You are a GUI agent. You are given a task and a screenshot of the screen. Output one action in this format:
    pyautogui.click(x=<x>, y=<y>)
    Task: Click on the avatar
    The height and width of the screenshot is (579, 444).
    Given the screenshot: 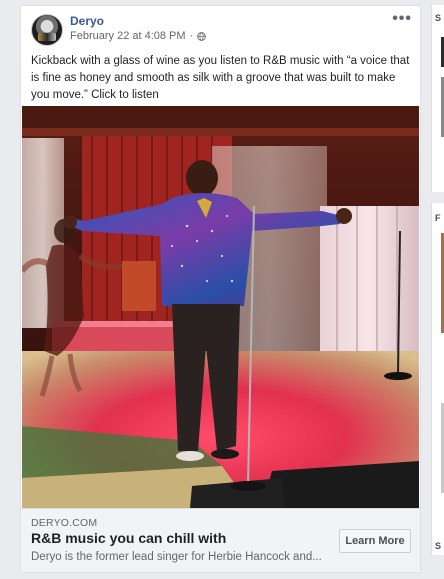 What is the action you would take?
    pyautogui.click(x=47, y=30)
    